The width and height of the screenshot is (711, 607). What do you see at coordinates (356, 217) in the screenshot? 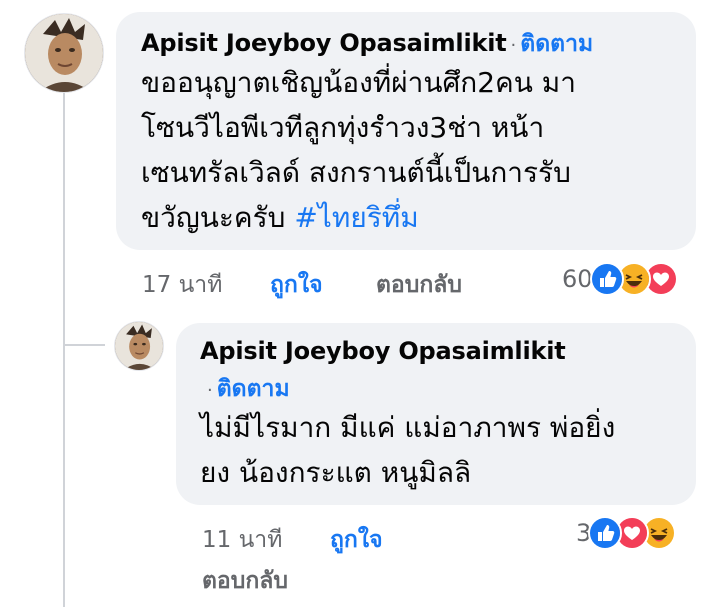
I see `hashtag-link: #ไทยริทึ่ม` at bounding box center [356, 217].